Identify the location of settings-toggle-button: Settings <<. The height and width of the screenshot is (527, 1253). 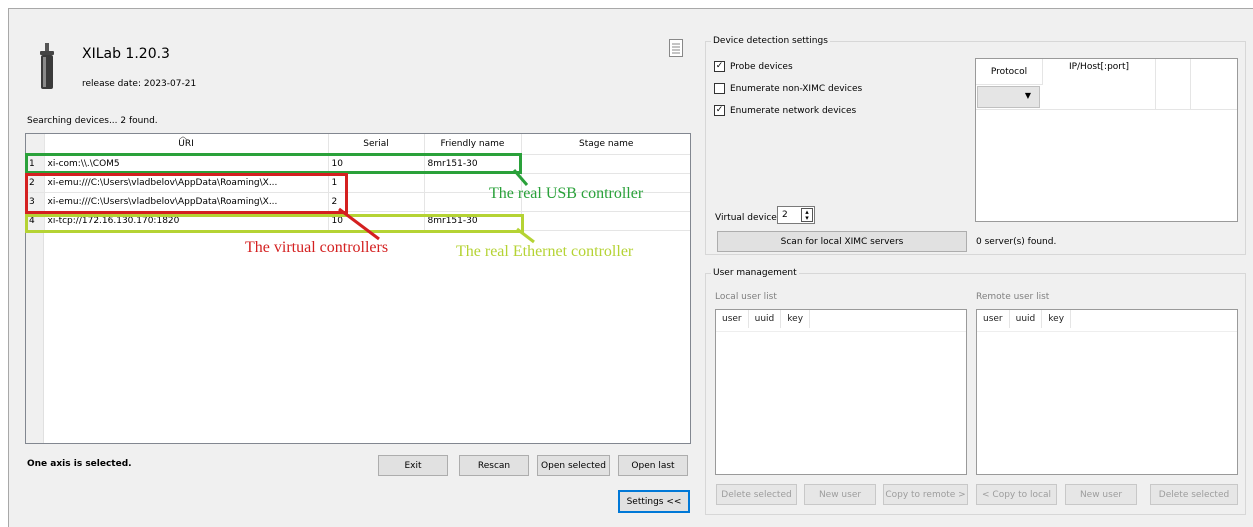
(654, 501).